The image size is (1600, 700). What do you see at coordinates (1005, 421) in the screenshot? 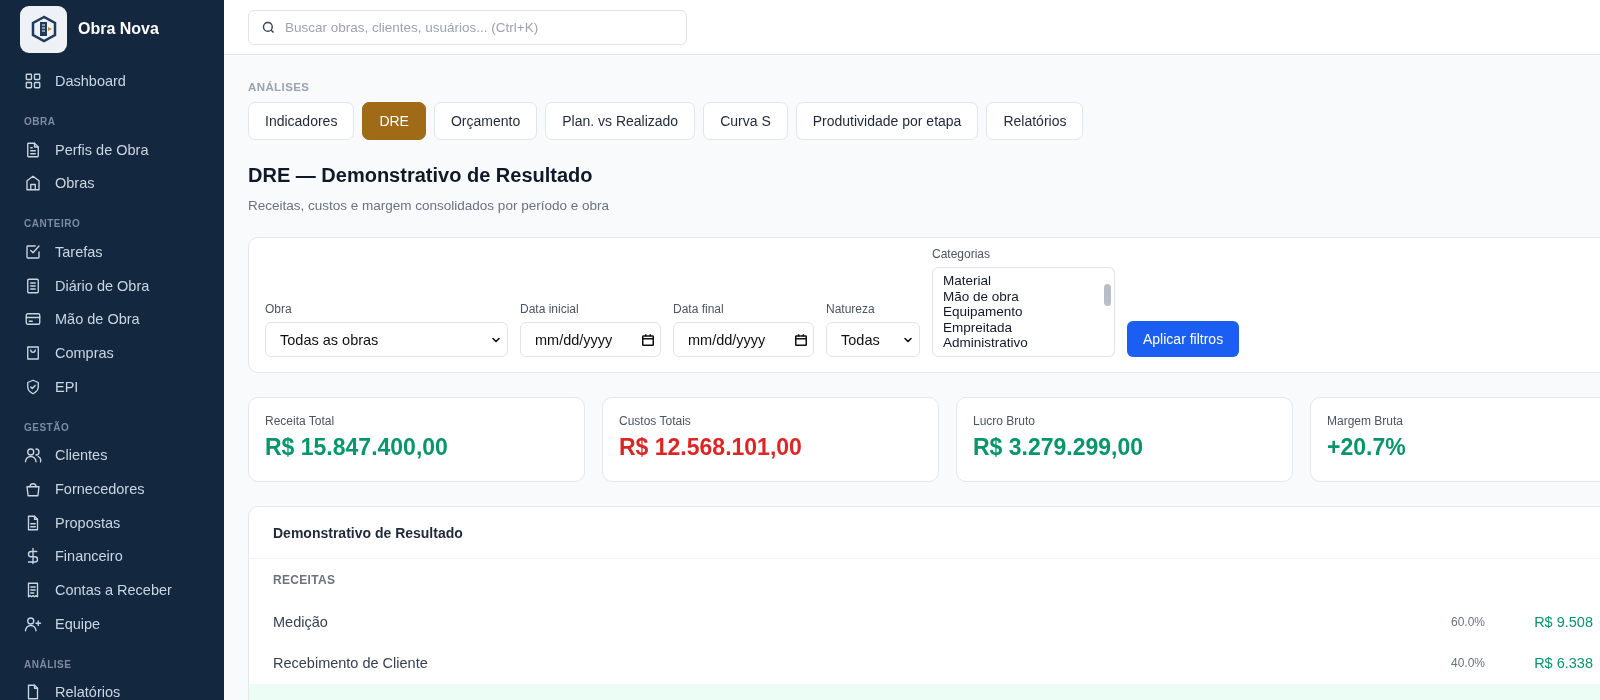
I see `kpi-label: Lucro Bruto` at bounding box center [1005, 421].